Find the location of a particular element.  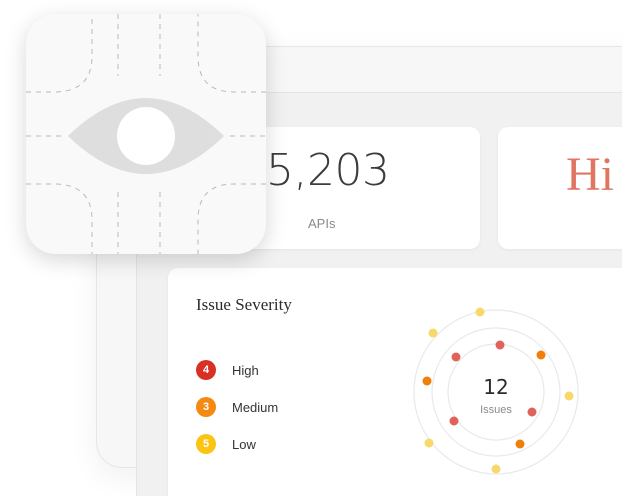

legend-label-low: Low is located at coordinates (244, 444).